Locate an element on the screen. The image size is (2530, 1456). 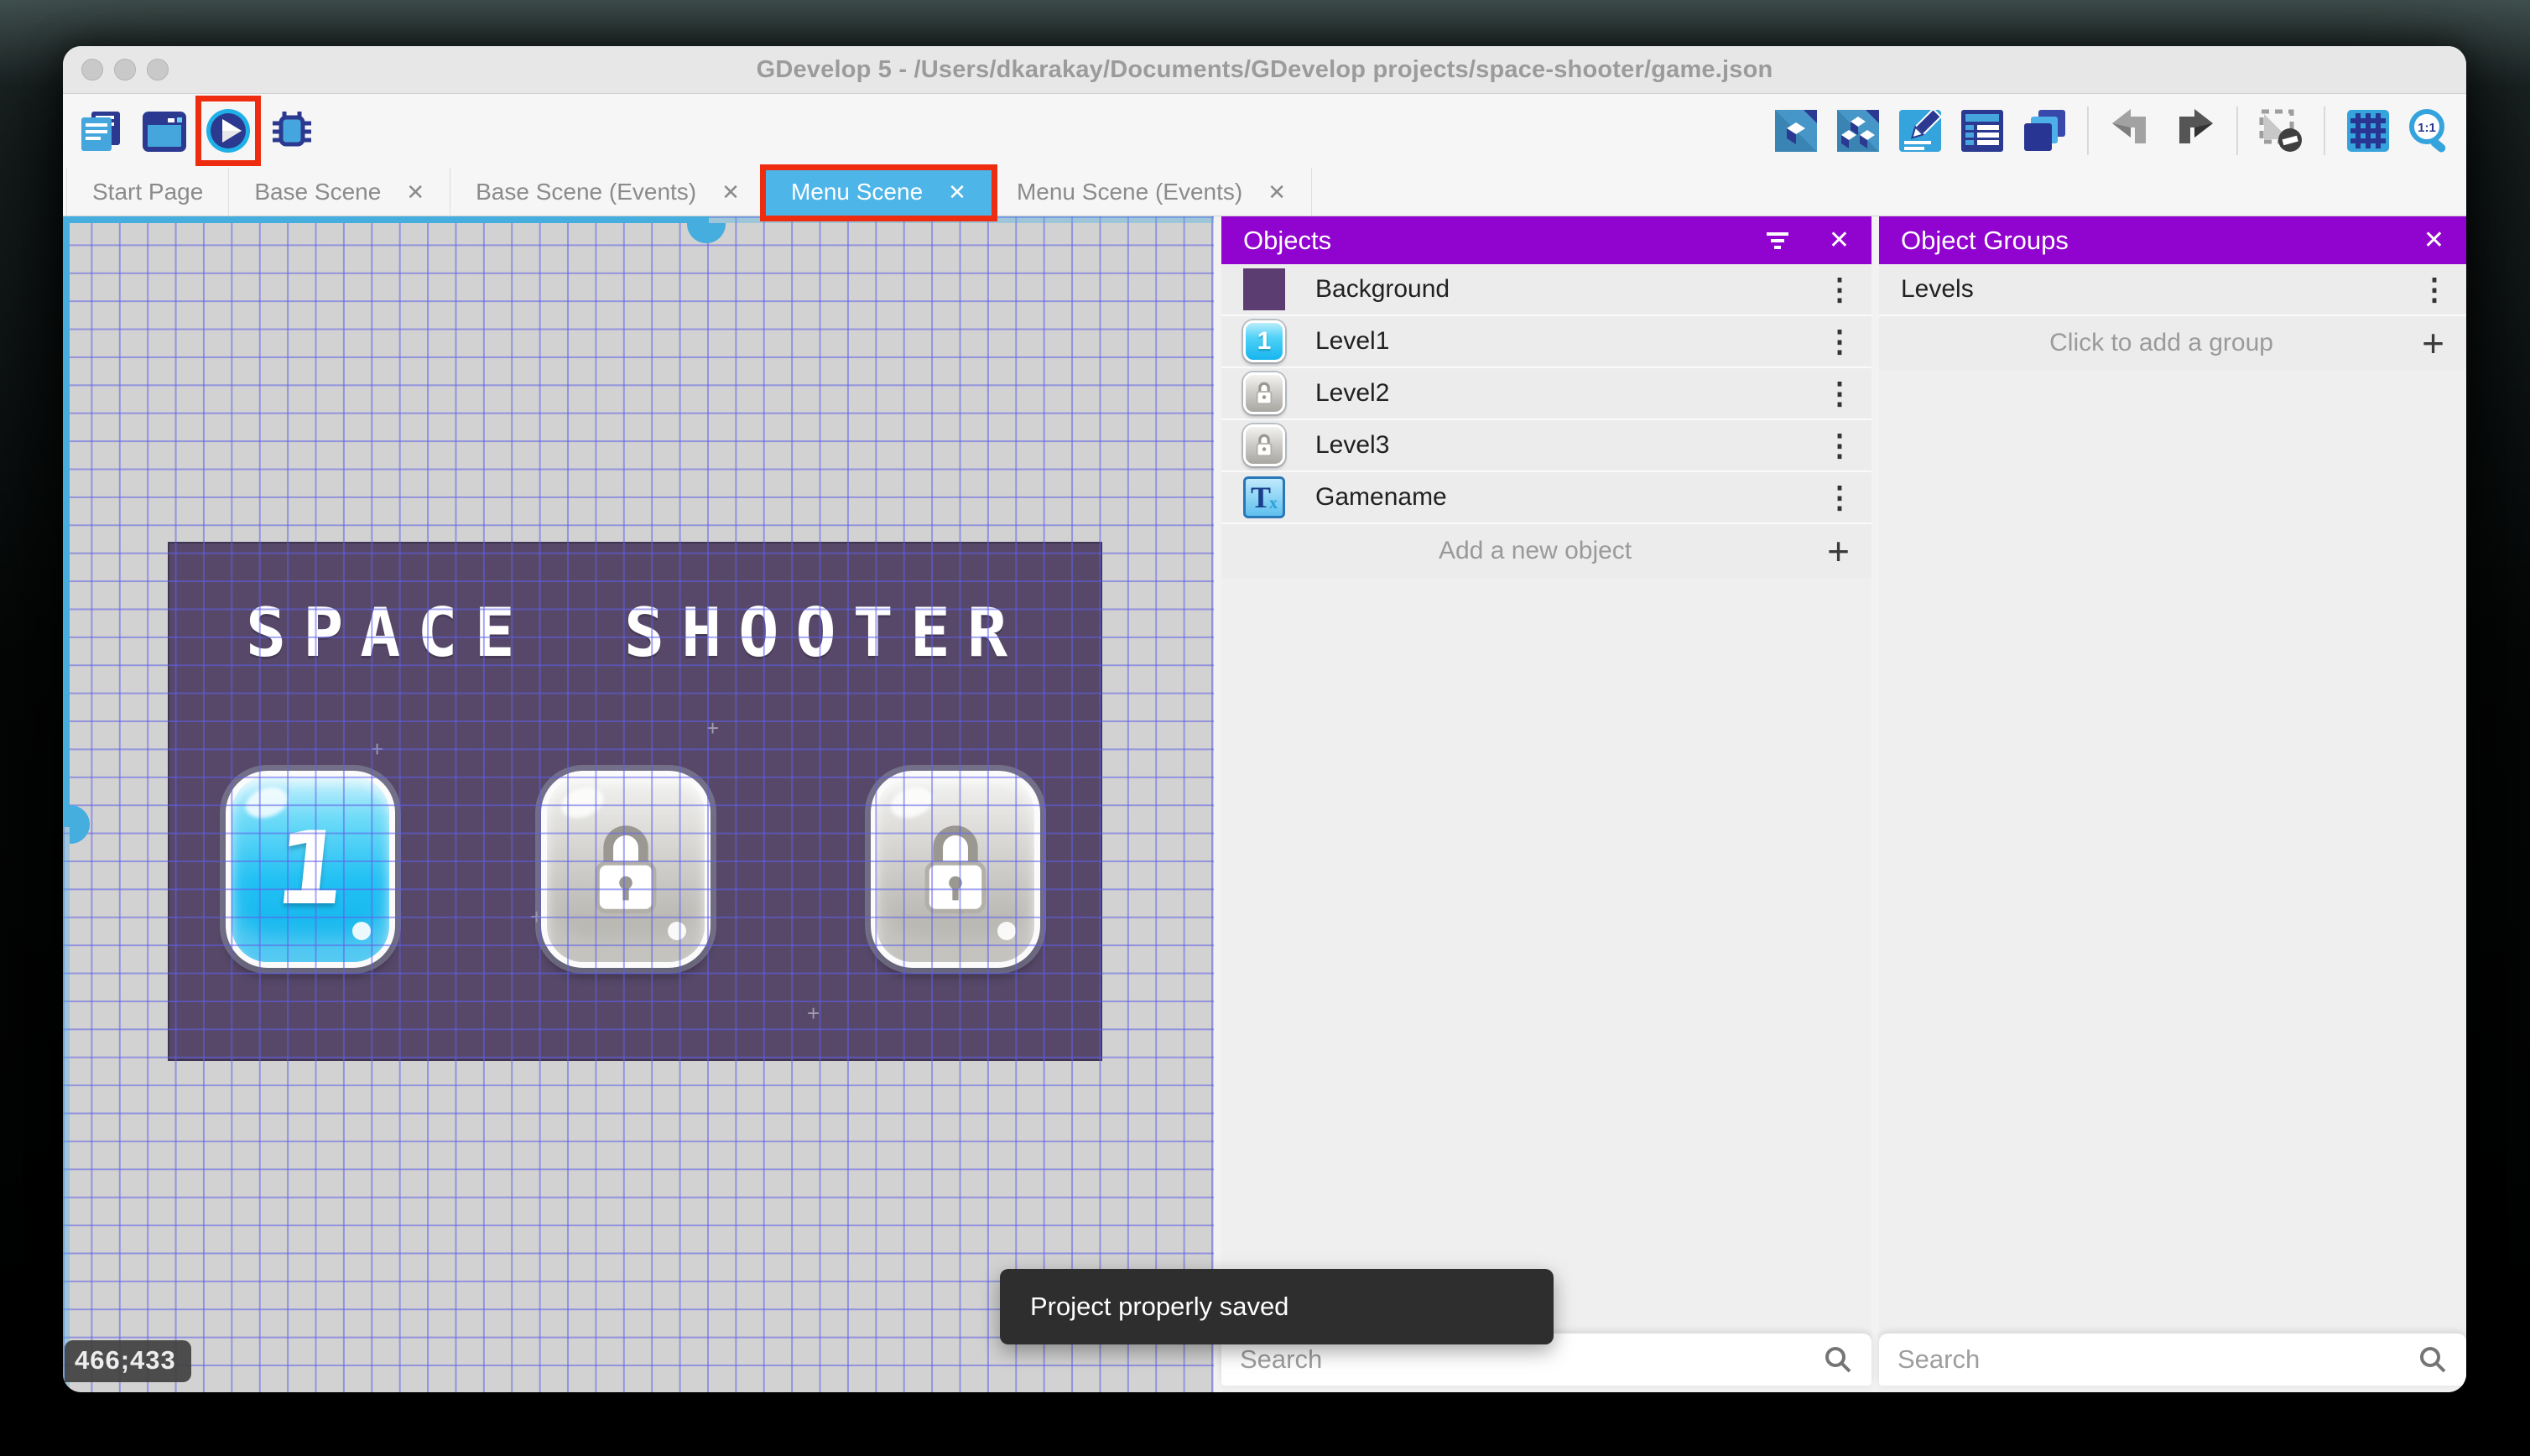
save-toast: Project properly saved is located at coordinates (1277, 1306).